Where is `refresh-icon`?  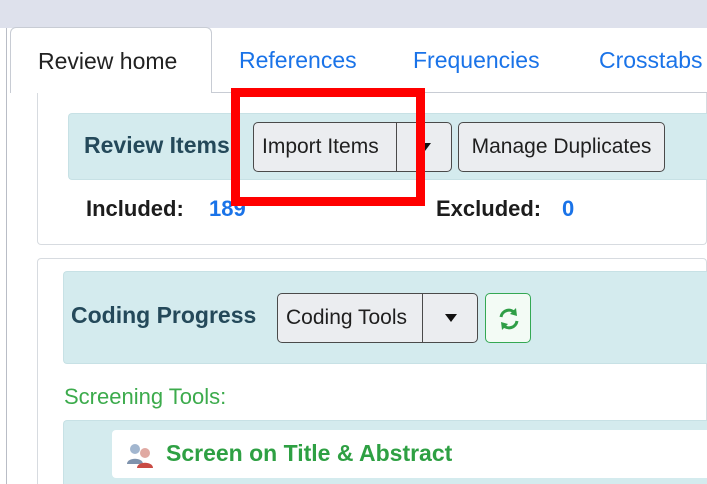
refresh-icon is located at coordinates (509, 319).